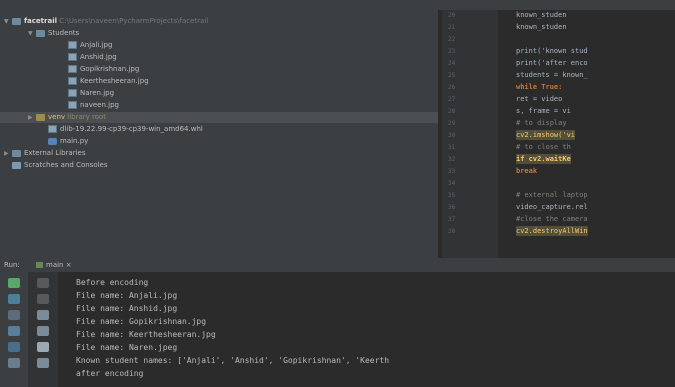 Image resolution: width=675 pixels, height=387 pixels. What do you see at coordinates (127, 308) in the screenshot?
I see `console-line: File name: Anshid.jpg` at bounding box center [127, 308].